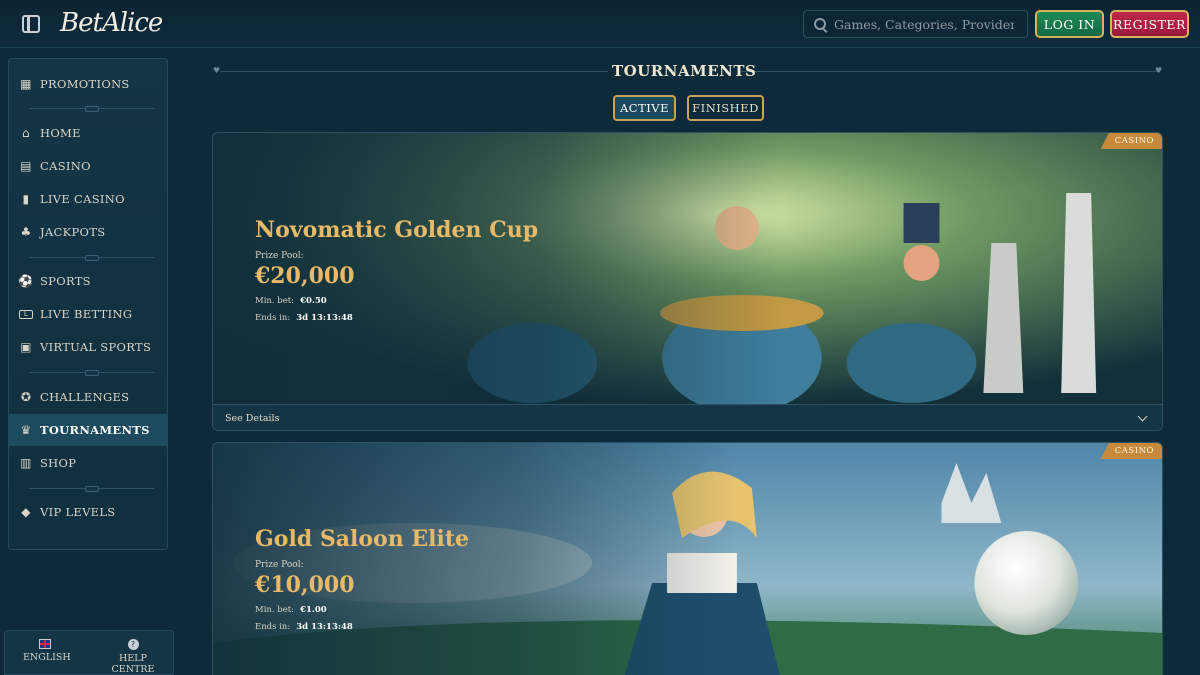 Image resolution: width=1200 pixels, height=675 pixels. Describe the element at coordinates (60, 133) in the screenshot. I see `sidebar-item-label: HOME` at that location.